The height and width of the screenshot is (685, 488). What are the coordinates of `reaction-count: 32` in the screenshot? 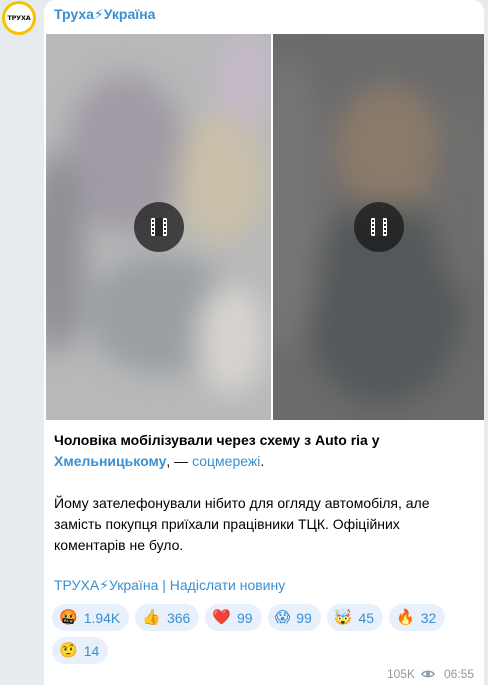 It's located at (428, 617).